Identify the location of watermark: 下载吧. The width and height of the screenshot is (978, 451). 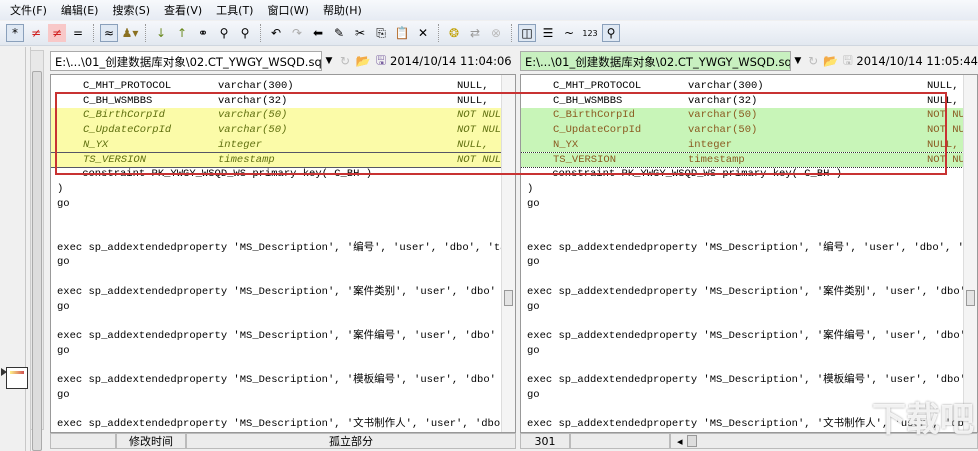
(923, 420).